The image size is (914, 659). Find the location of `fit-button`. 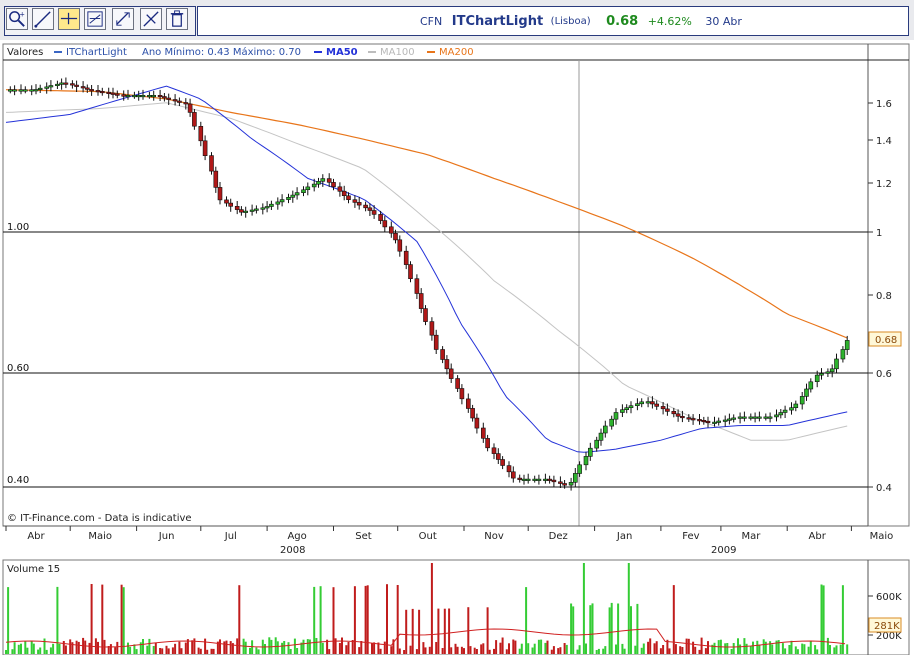

fit-button is located at coordinates (123, 19).